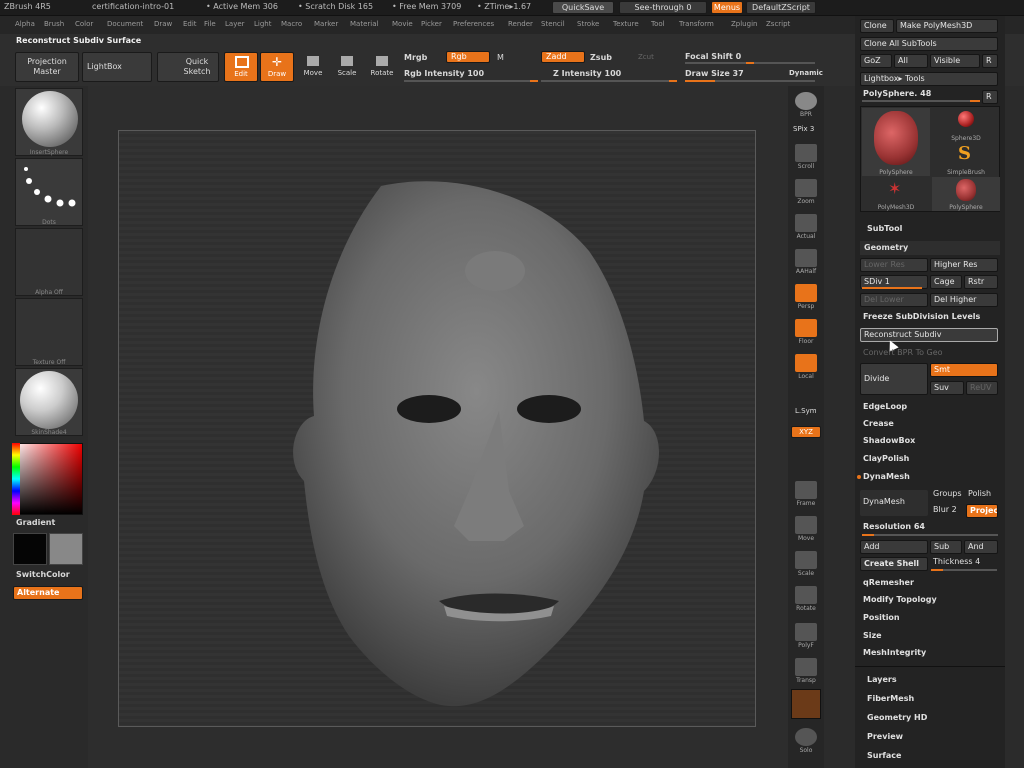  What do you see at coordinates (806, 411) in the screenshot?
I see `lsym-button: L.Sym` at bounding box center [806, 411].